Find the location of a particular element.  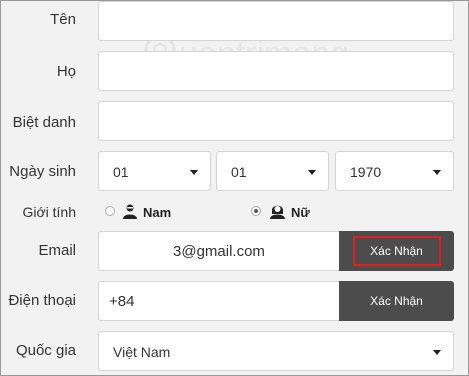

first-name-label: Tên is located at coordinates (63, 19).